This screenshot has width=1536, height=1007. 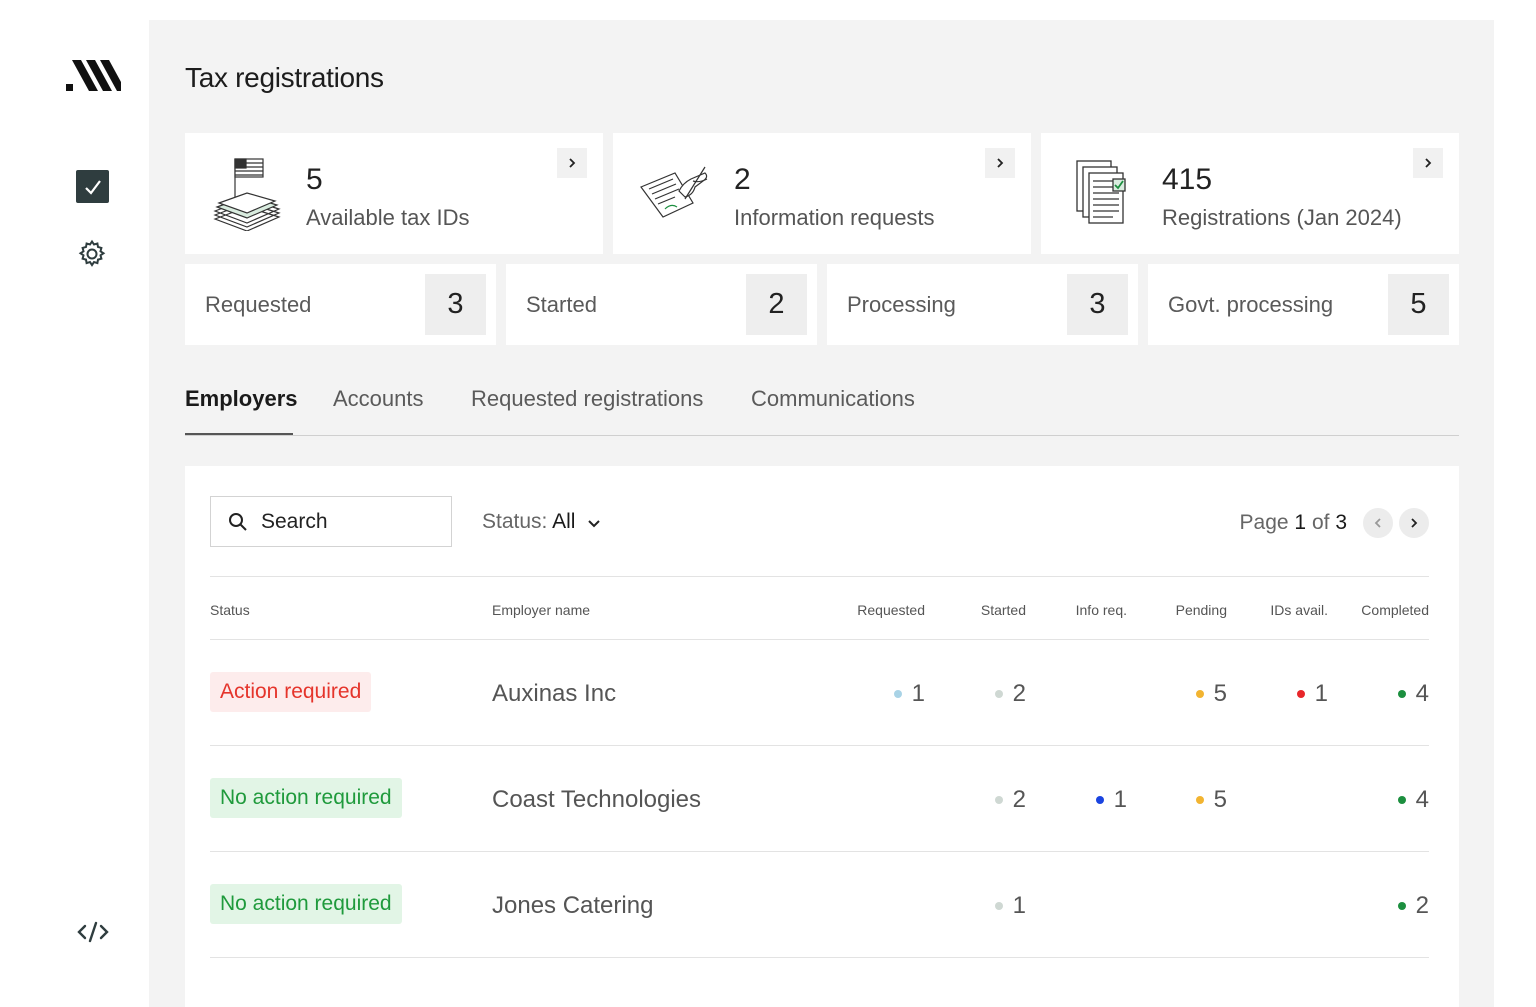 I want to click on card-label: Available tax IDs, so click(x=388, y=217).